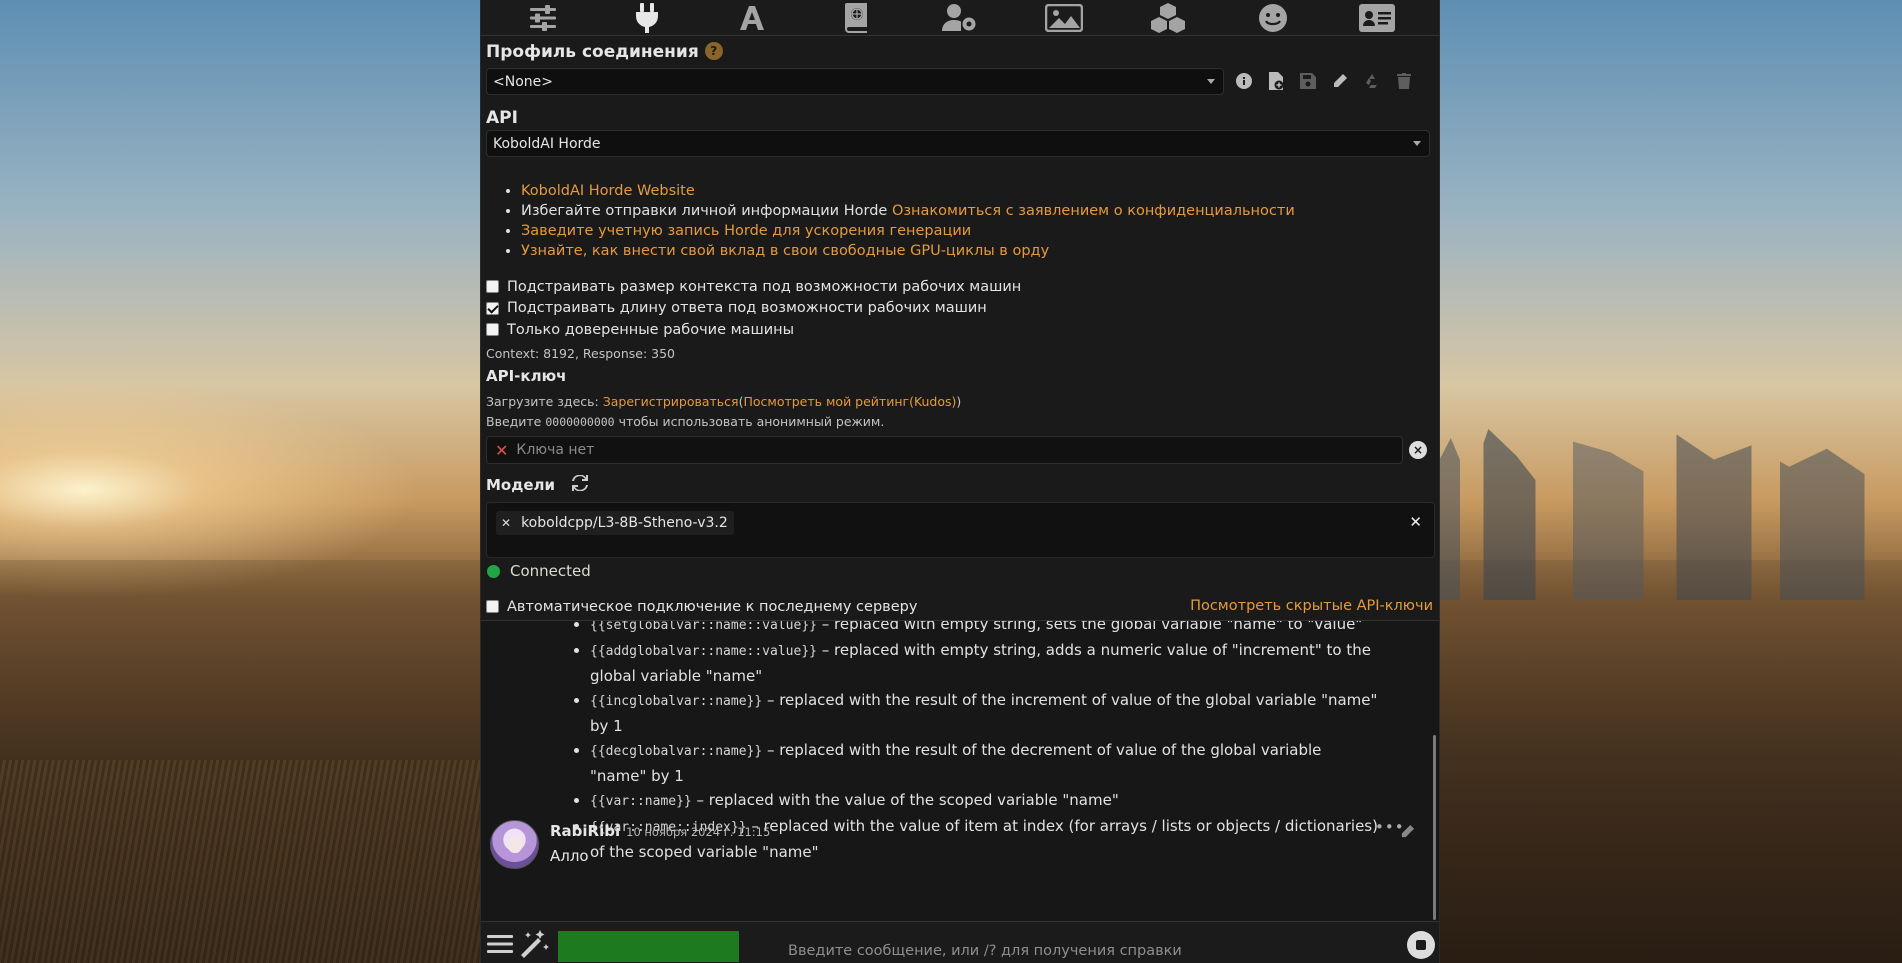 This screenshot has width=1902, height=963. I want to click on api-select: KoboldAI Horde, so click(958, 143).